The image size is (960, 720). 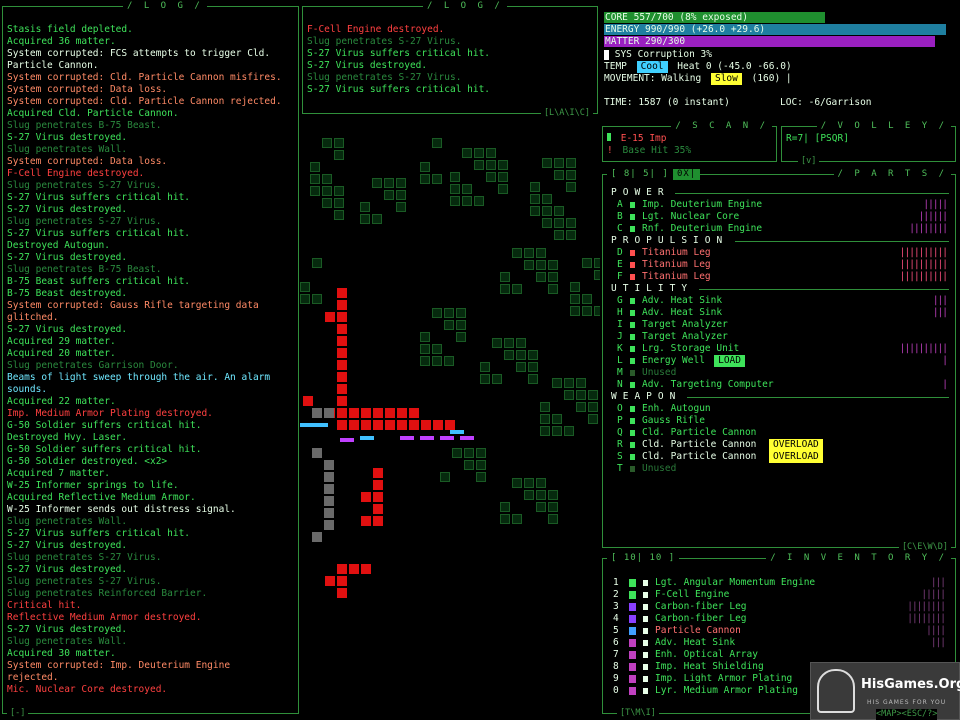 What do you see at coordinates (779, 205) in the screenshot?
I see `part-slot-a: A Imp. Deuterium Engine |||||` at bounding box center [779, 205].